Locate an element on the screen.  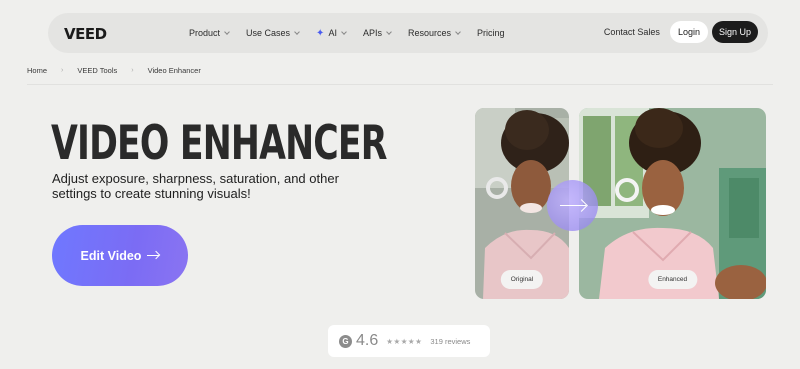
page-title: VIDEO ENHANCER is located at coordinates (219, 143).